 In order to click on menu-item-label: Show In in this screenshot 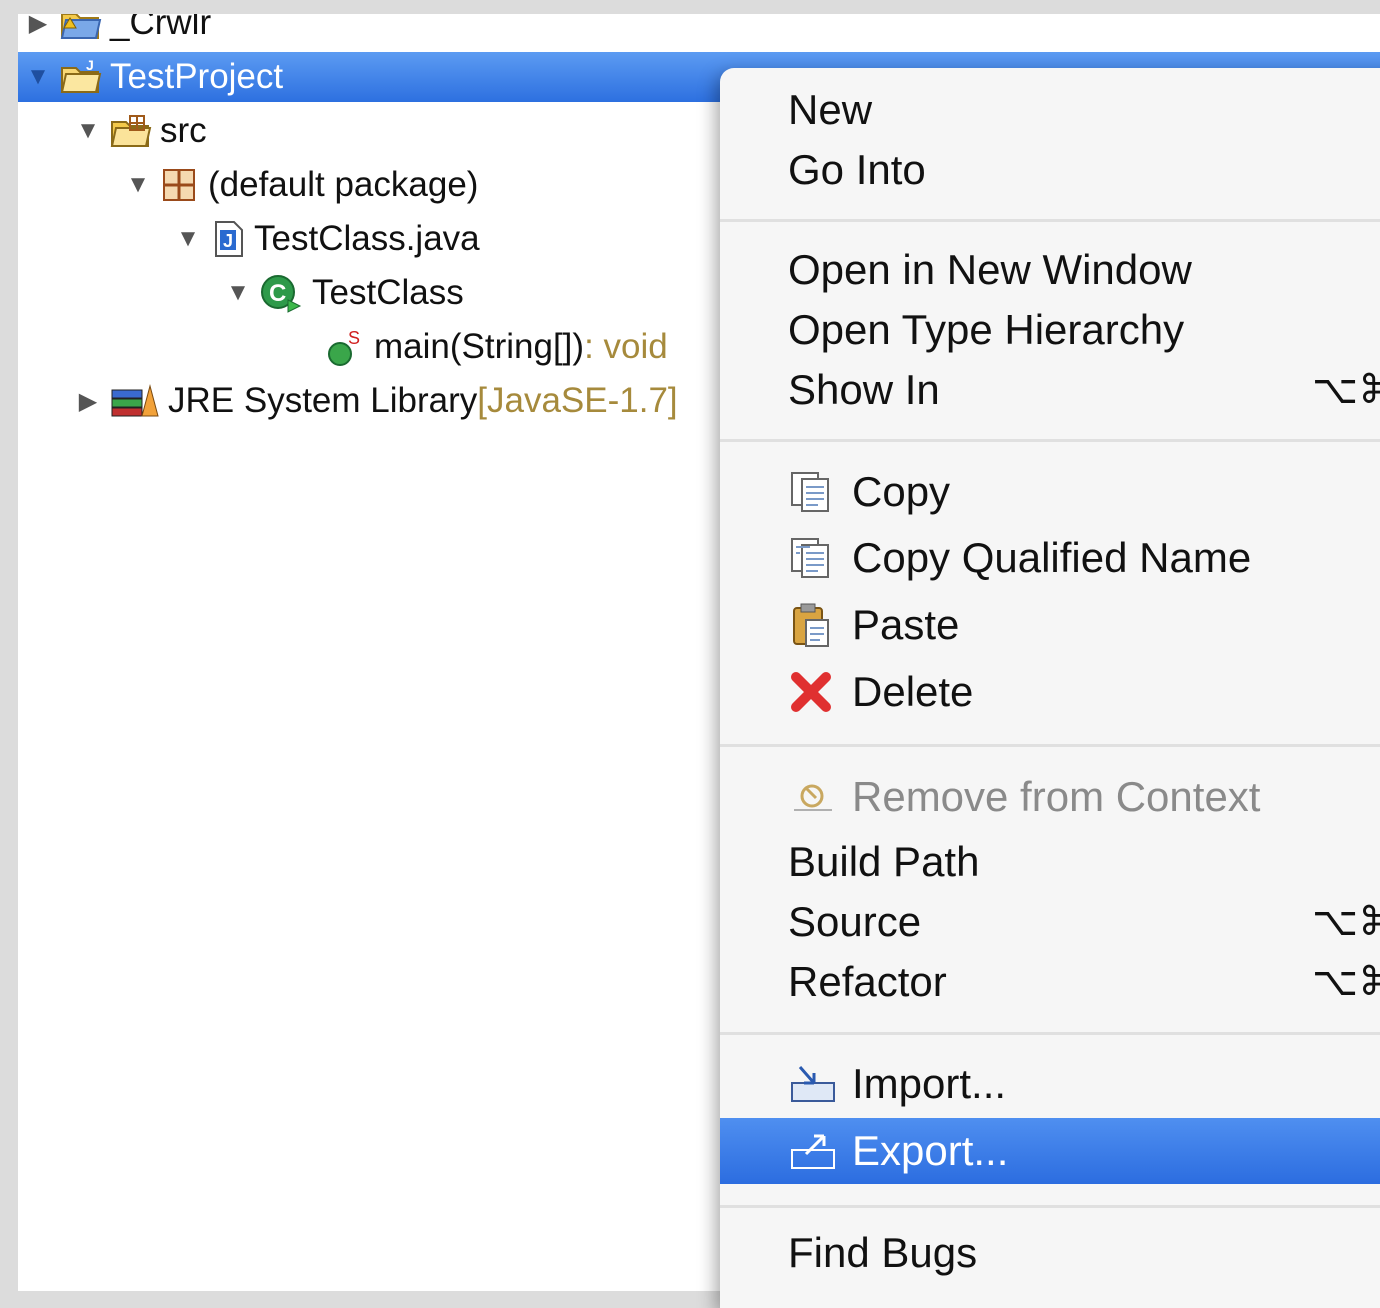, I will do `click(864, 389)`.